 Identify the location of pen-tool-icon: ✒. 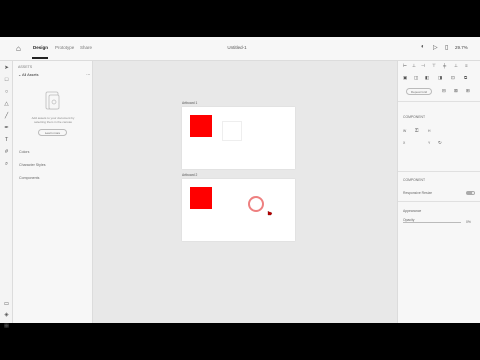
(6, 128).